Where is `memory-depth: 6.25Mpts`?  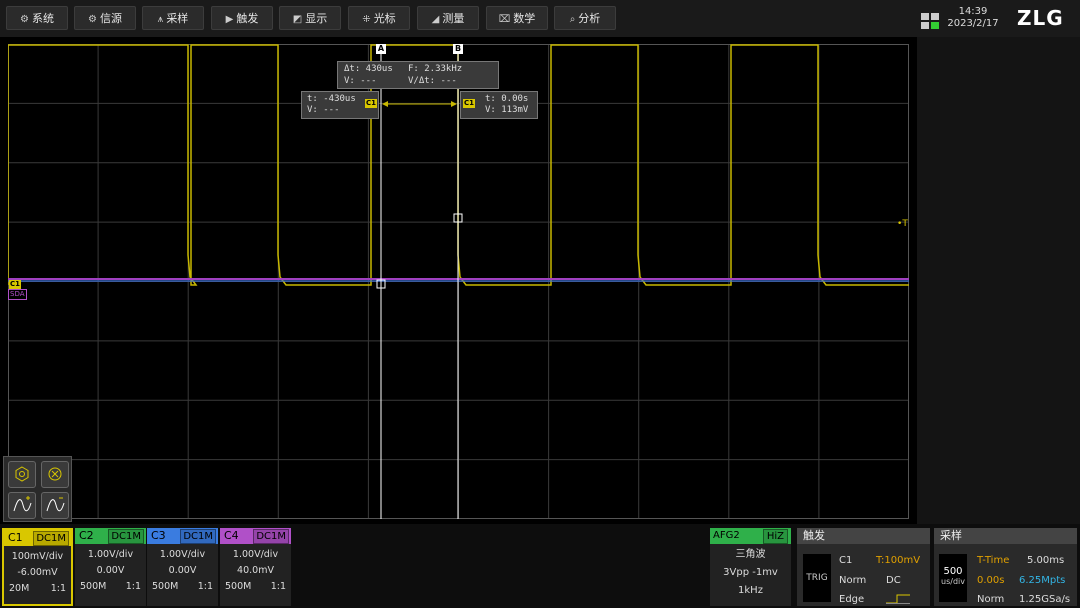 memory-depth: 6.25Mpts is located at coordinates (1042, 580).